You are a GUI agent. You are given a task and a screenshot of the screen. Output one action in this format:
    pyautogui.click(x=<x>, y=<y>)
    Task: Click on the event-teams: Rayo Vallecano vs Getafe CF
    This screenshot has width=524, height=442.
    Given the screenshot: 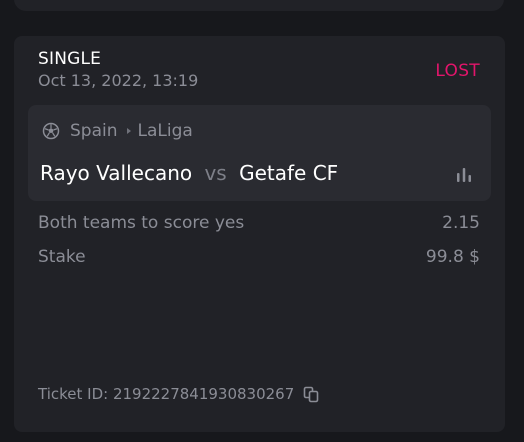 What is the action you would take?
    pyautogui.click(x=189, y=173)
    